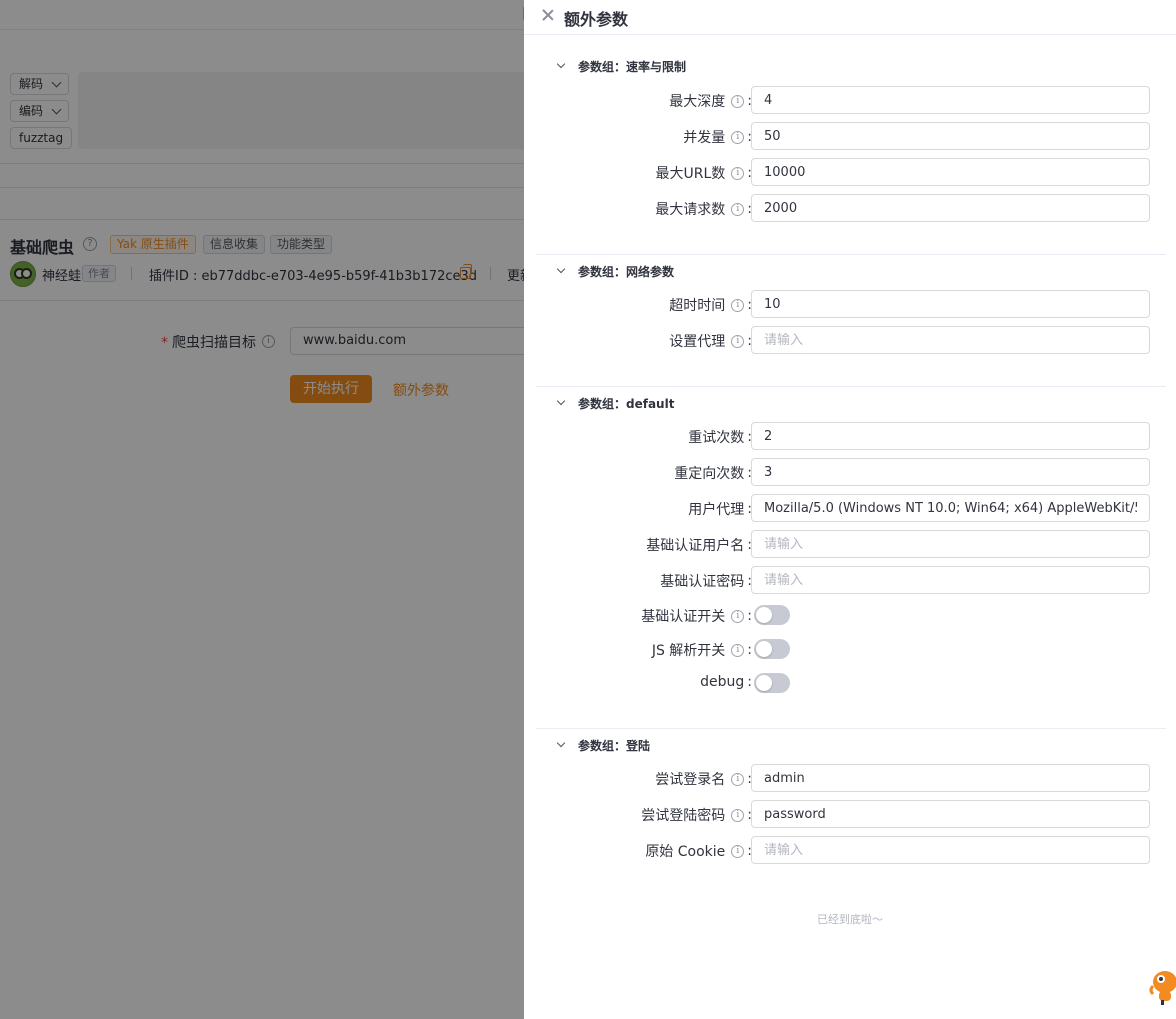 The image size is (1176, 1019). I want to click on field-raw-cookie: 原始 Cookie i:, so click(851, 850).